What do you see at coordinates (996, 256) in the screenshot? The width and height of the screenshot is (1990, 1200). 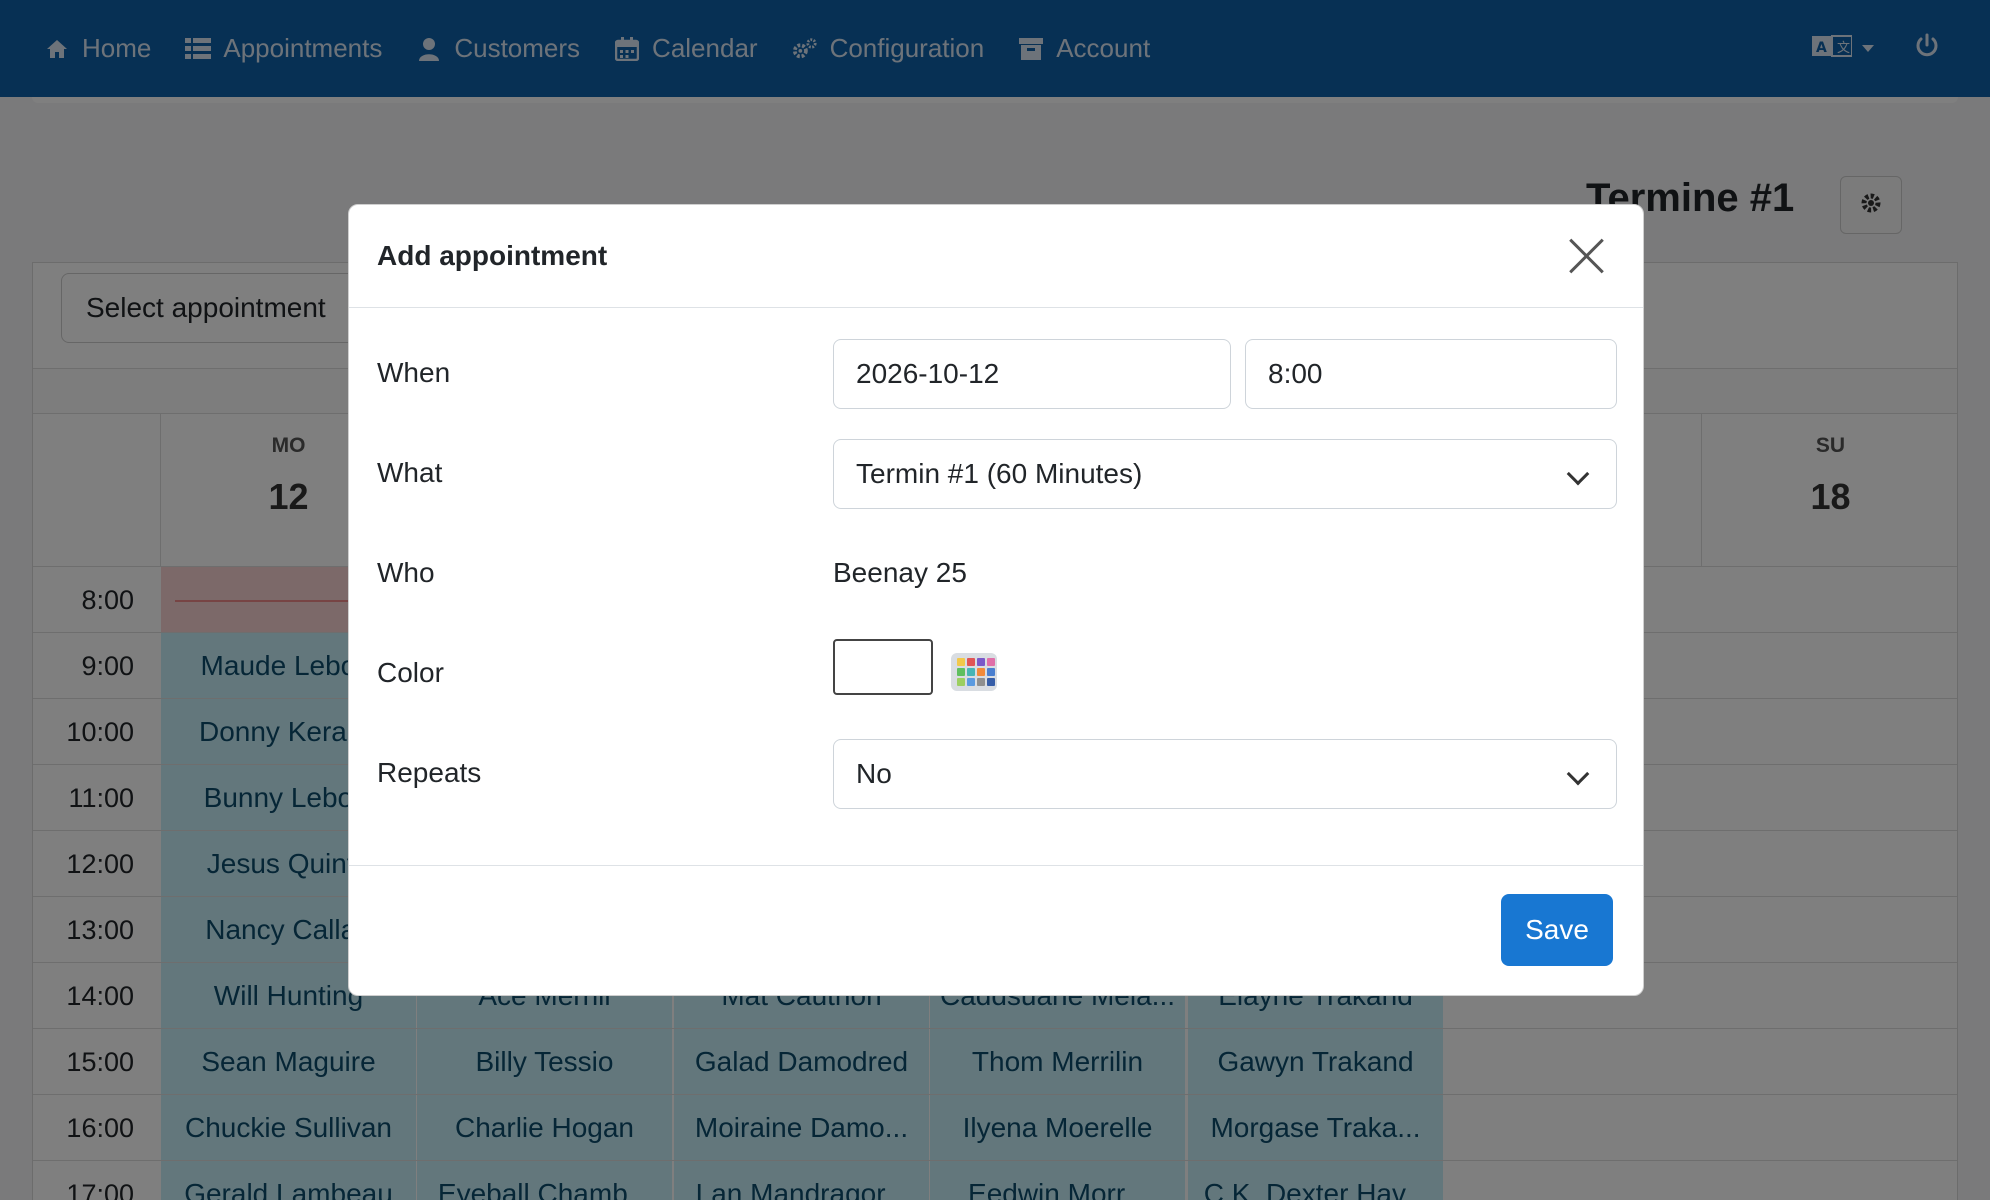 I see `modal-header: Add appointment` at bounding box center [996, 256].